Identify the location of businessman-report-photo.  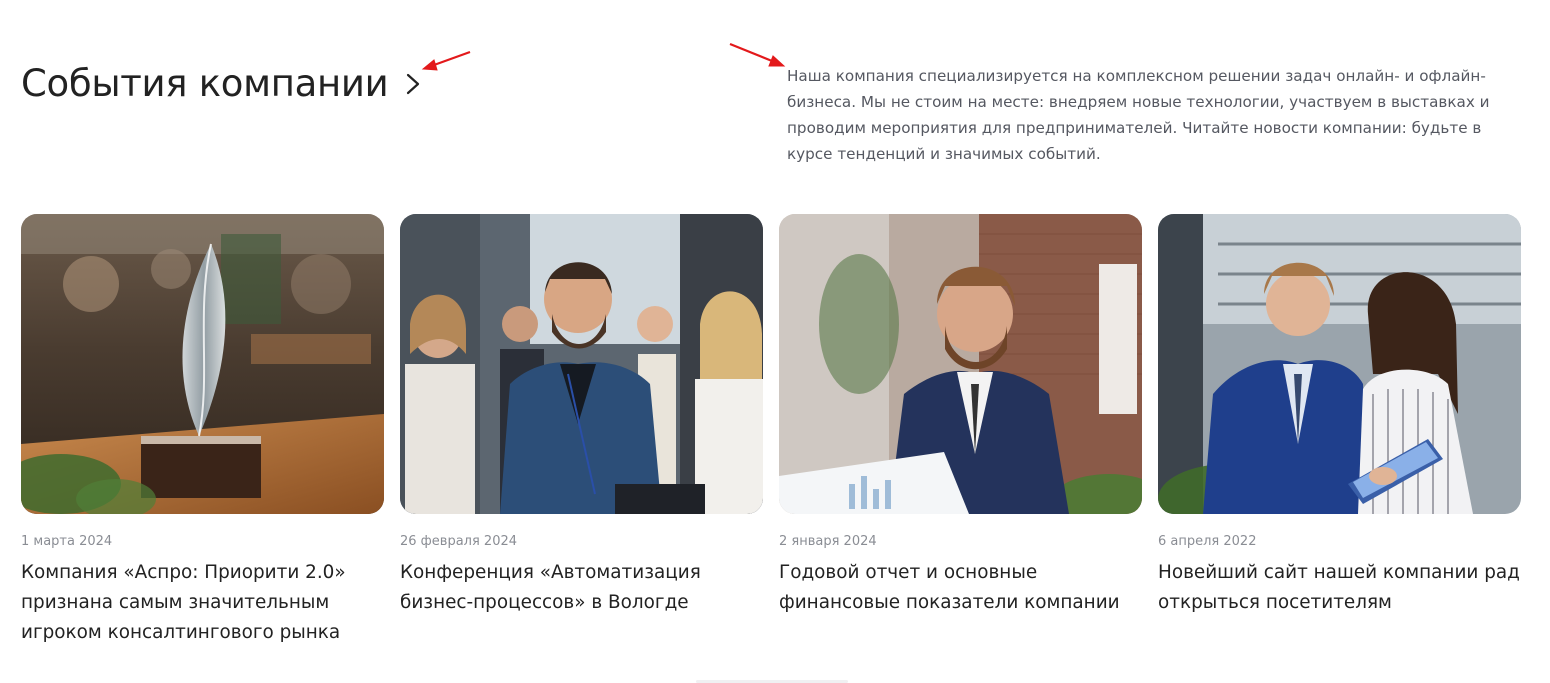
(960, 364).